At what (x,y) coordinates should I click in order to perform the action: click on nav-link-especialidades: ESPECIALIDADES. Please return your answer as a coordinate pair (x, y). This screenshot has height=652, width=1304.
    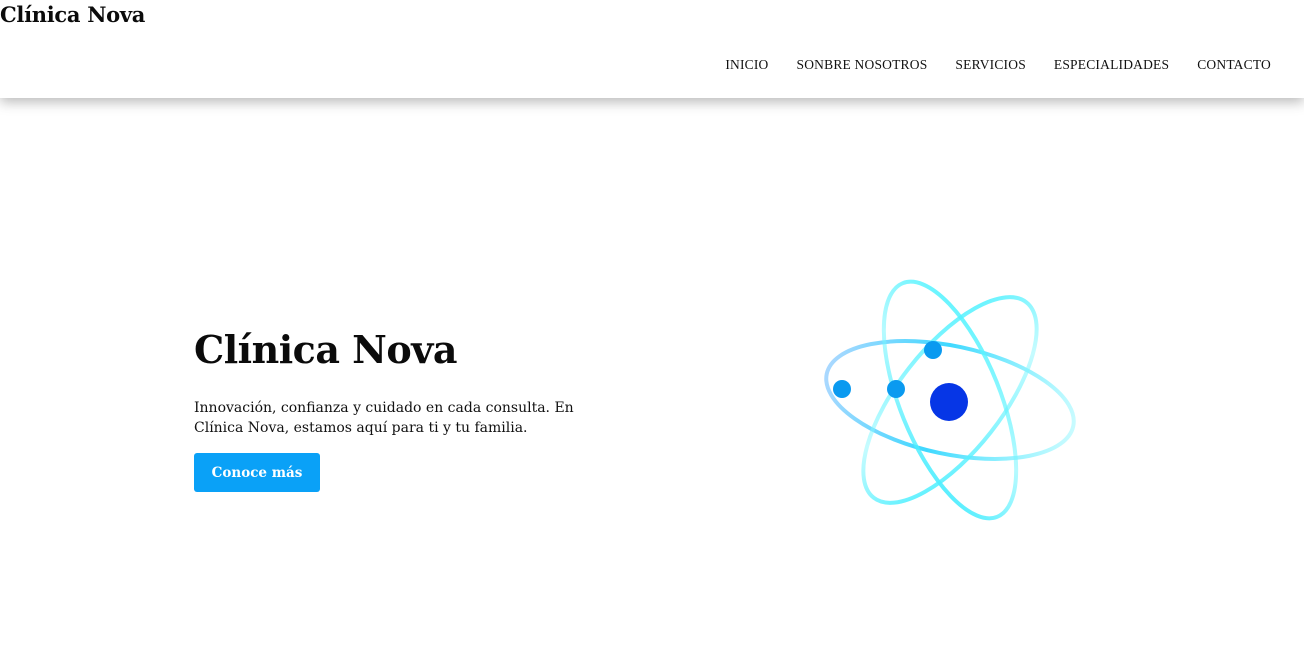
    Looking at the image, I should click on (1111, 64).